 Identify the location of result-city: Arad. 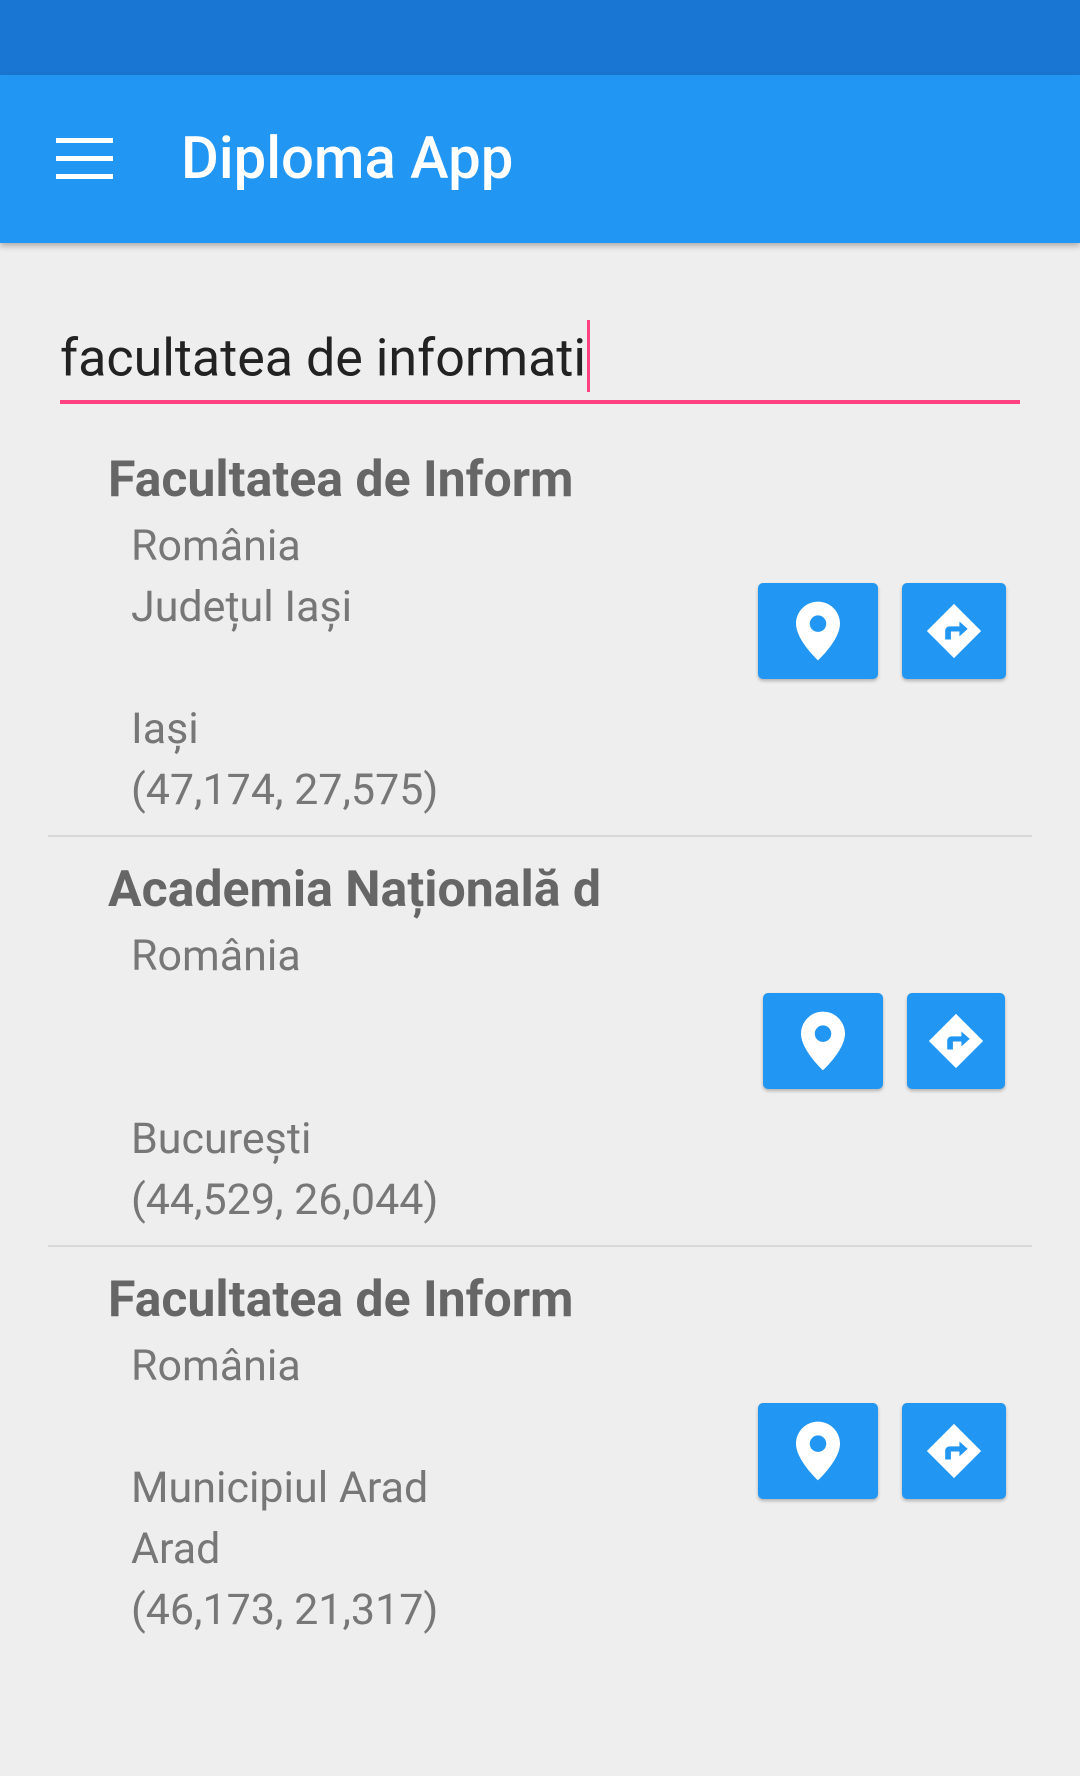
(176, 1549).